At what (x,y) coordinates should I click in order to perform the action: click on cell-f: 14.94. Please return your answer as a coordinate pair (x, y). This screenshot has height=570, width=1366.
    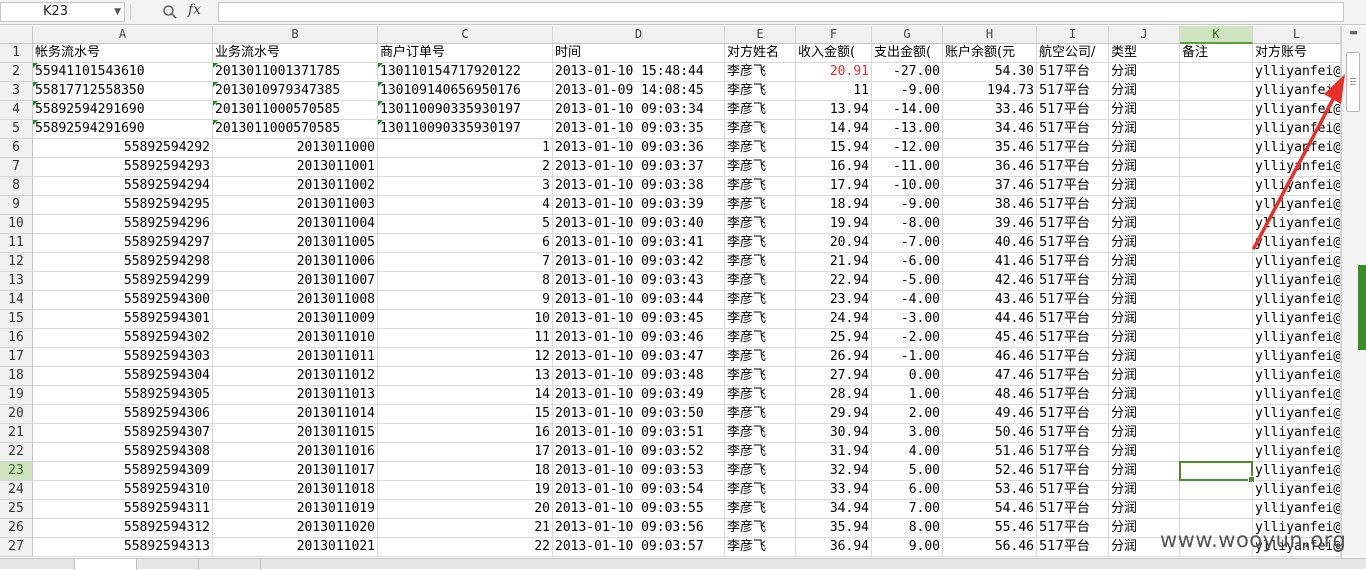
    Looking at the image, I should click on (834, 129).